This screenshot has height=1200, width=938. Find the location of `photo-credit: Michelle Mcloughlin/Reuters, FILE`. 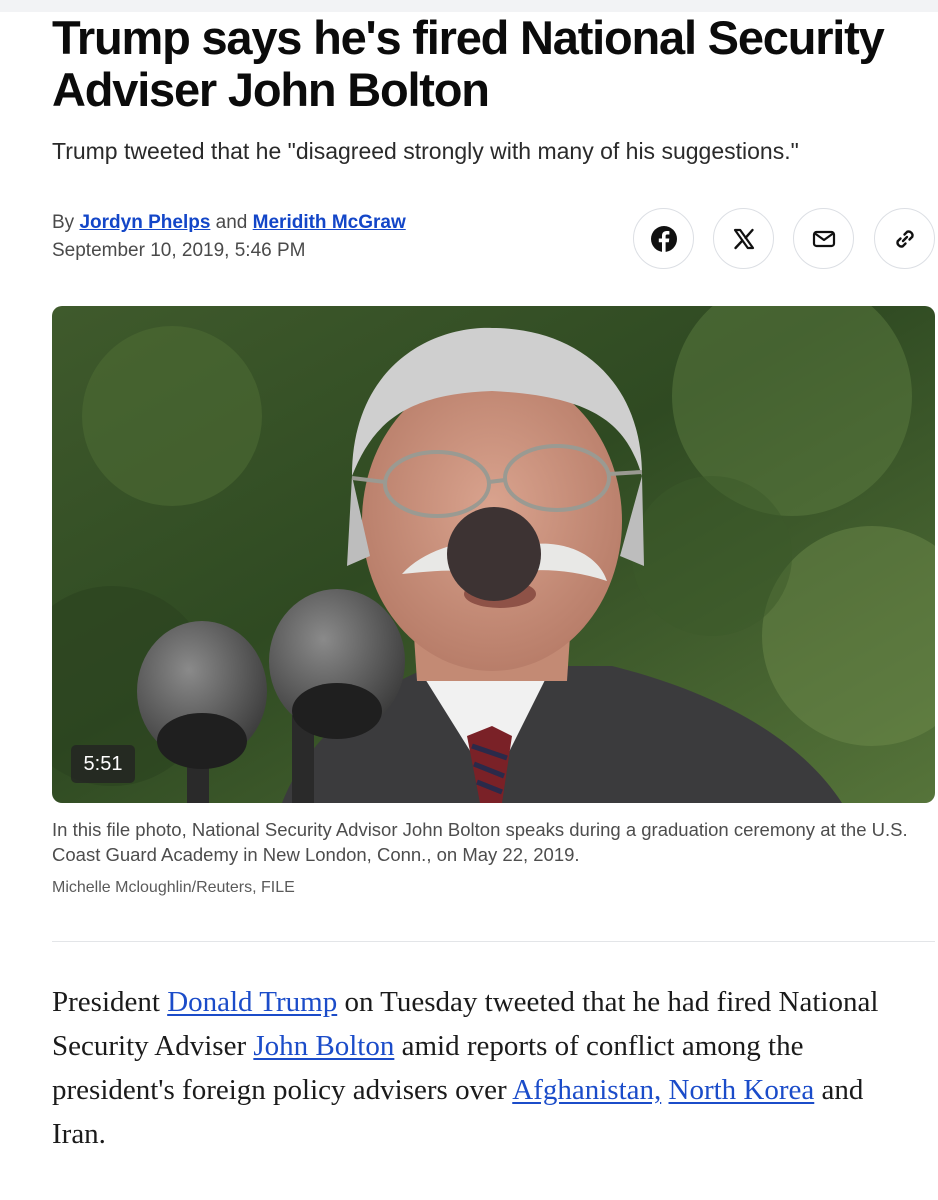

photo-credit: Michelle Mcloughlin/Reuters, FILE is located at coordinates (173, 887).